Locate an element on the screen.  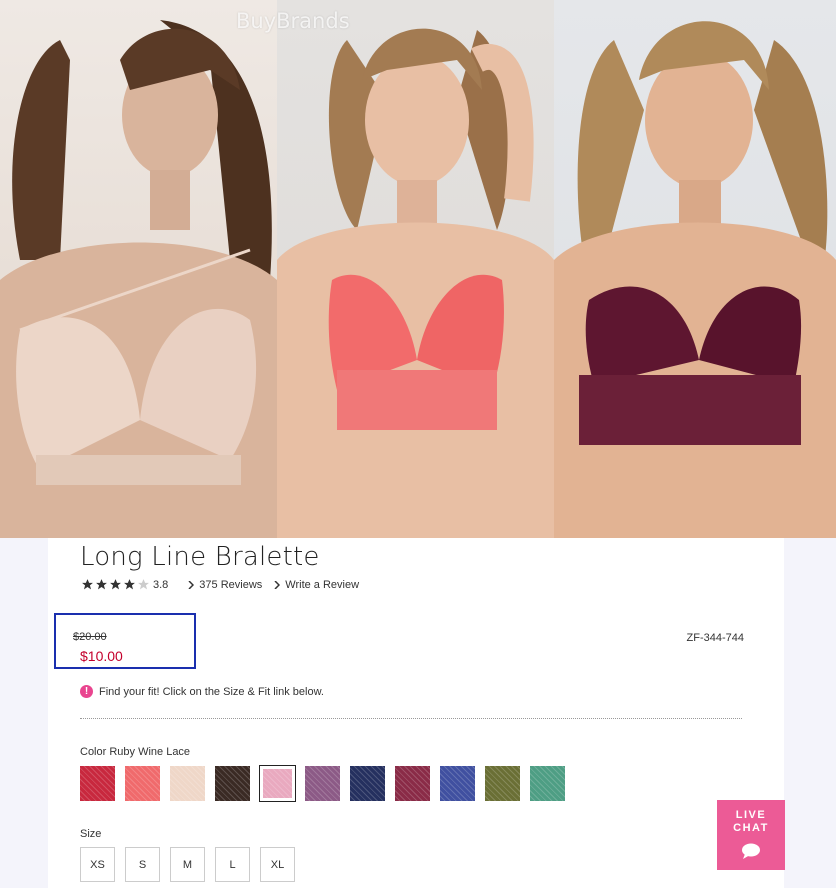
divider is located at coordinates (411, 718).